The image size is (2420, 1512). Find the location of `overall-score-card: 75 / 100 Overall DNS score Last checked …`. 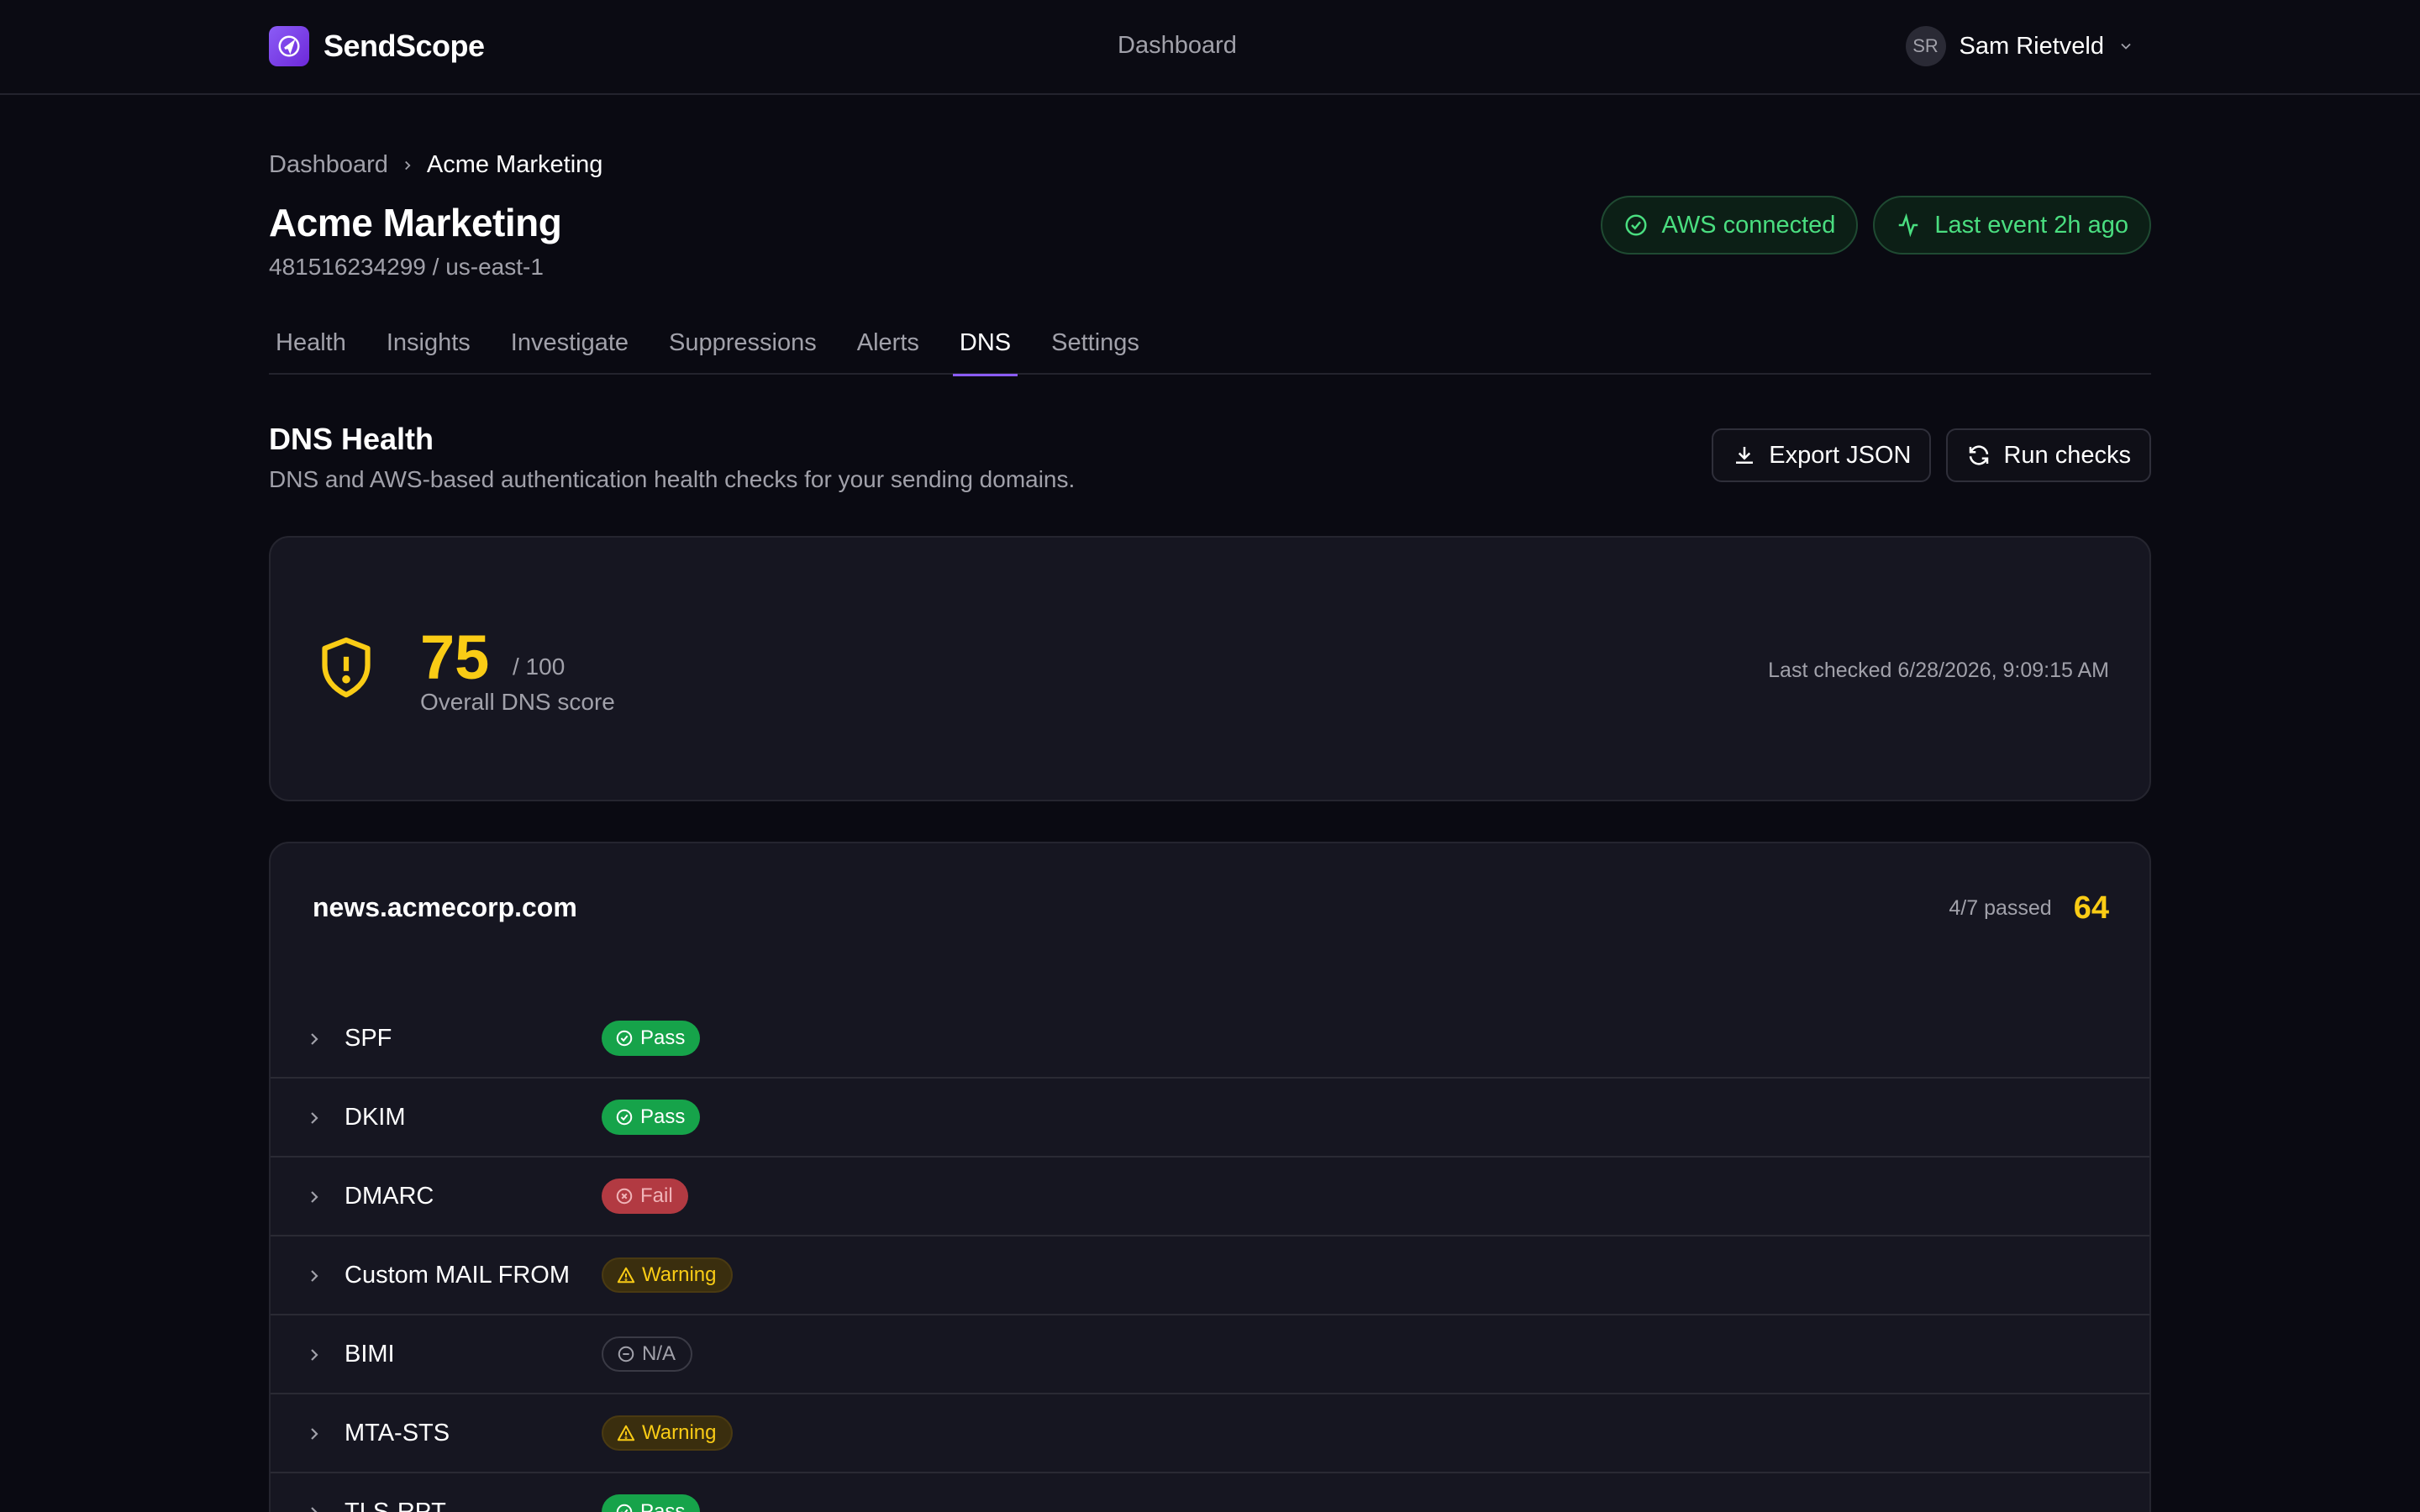

overall-score-card: 75 / 100 Overall DNS score Last checked … is located at coordinates (1210, 668).